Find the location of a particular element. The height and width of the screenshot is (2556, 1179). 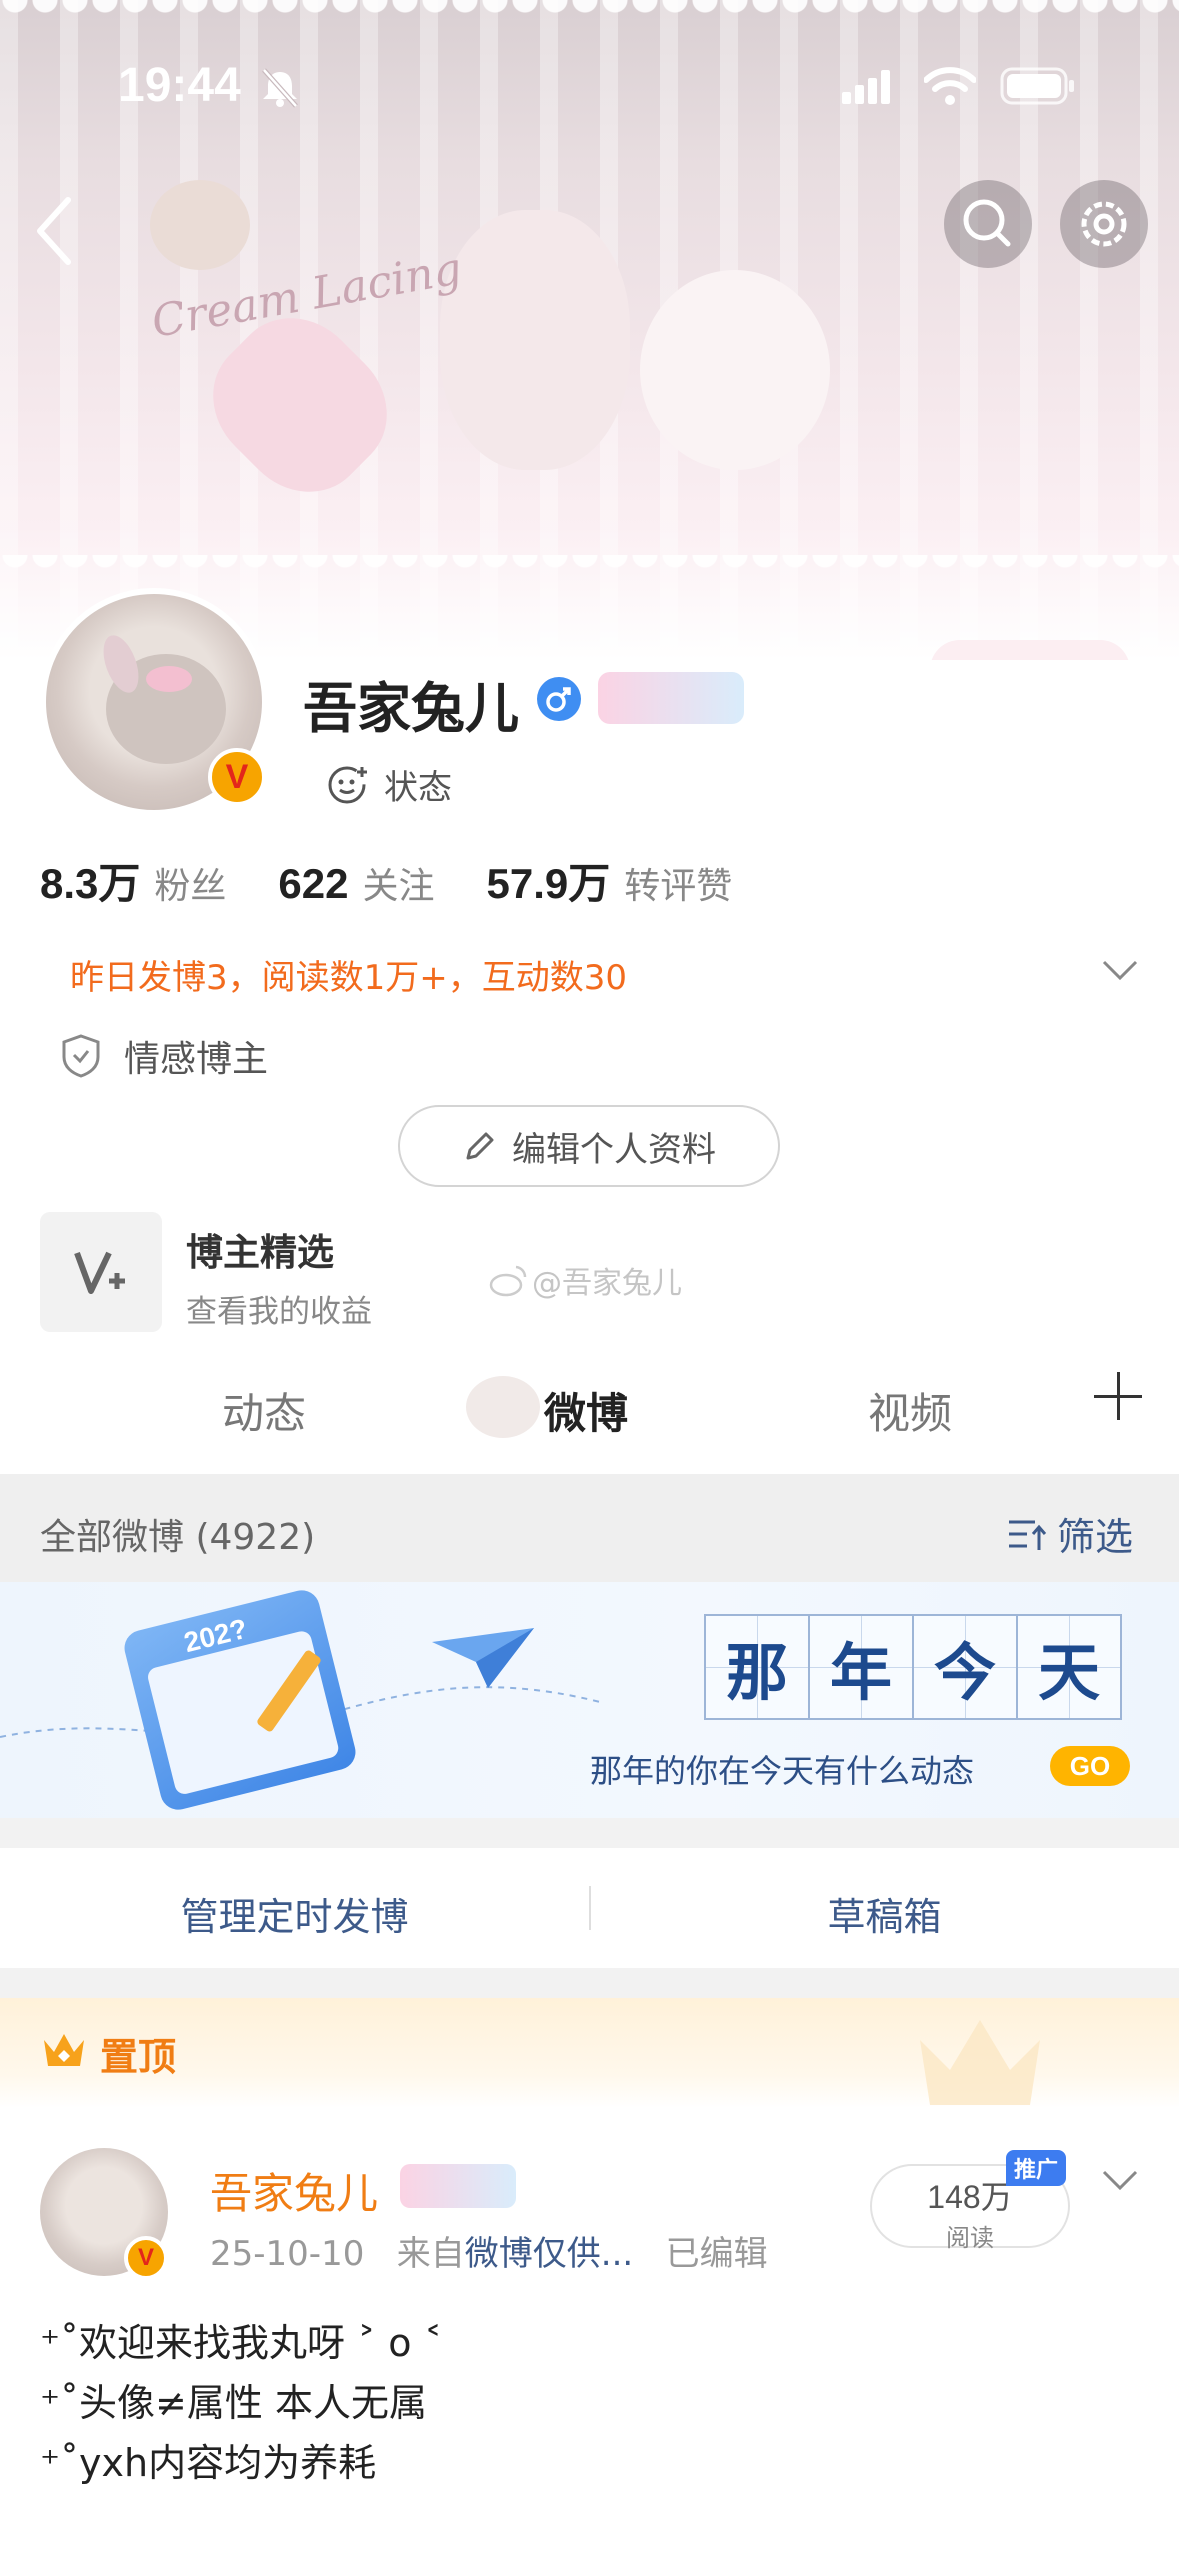

drafts-button: 草稿箱 is located at coordinates (884, 1913).